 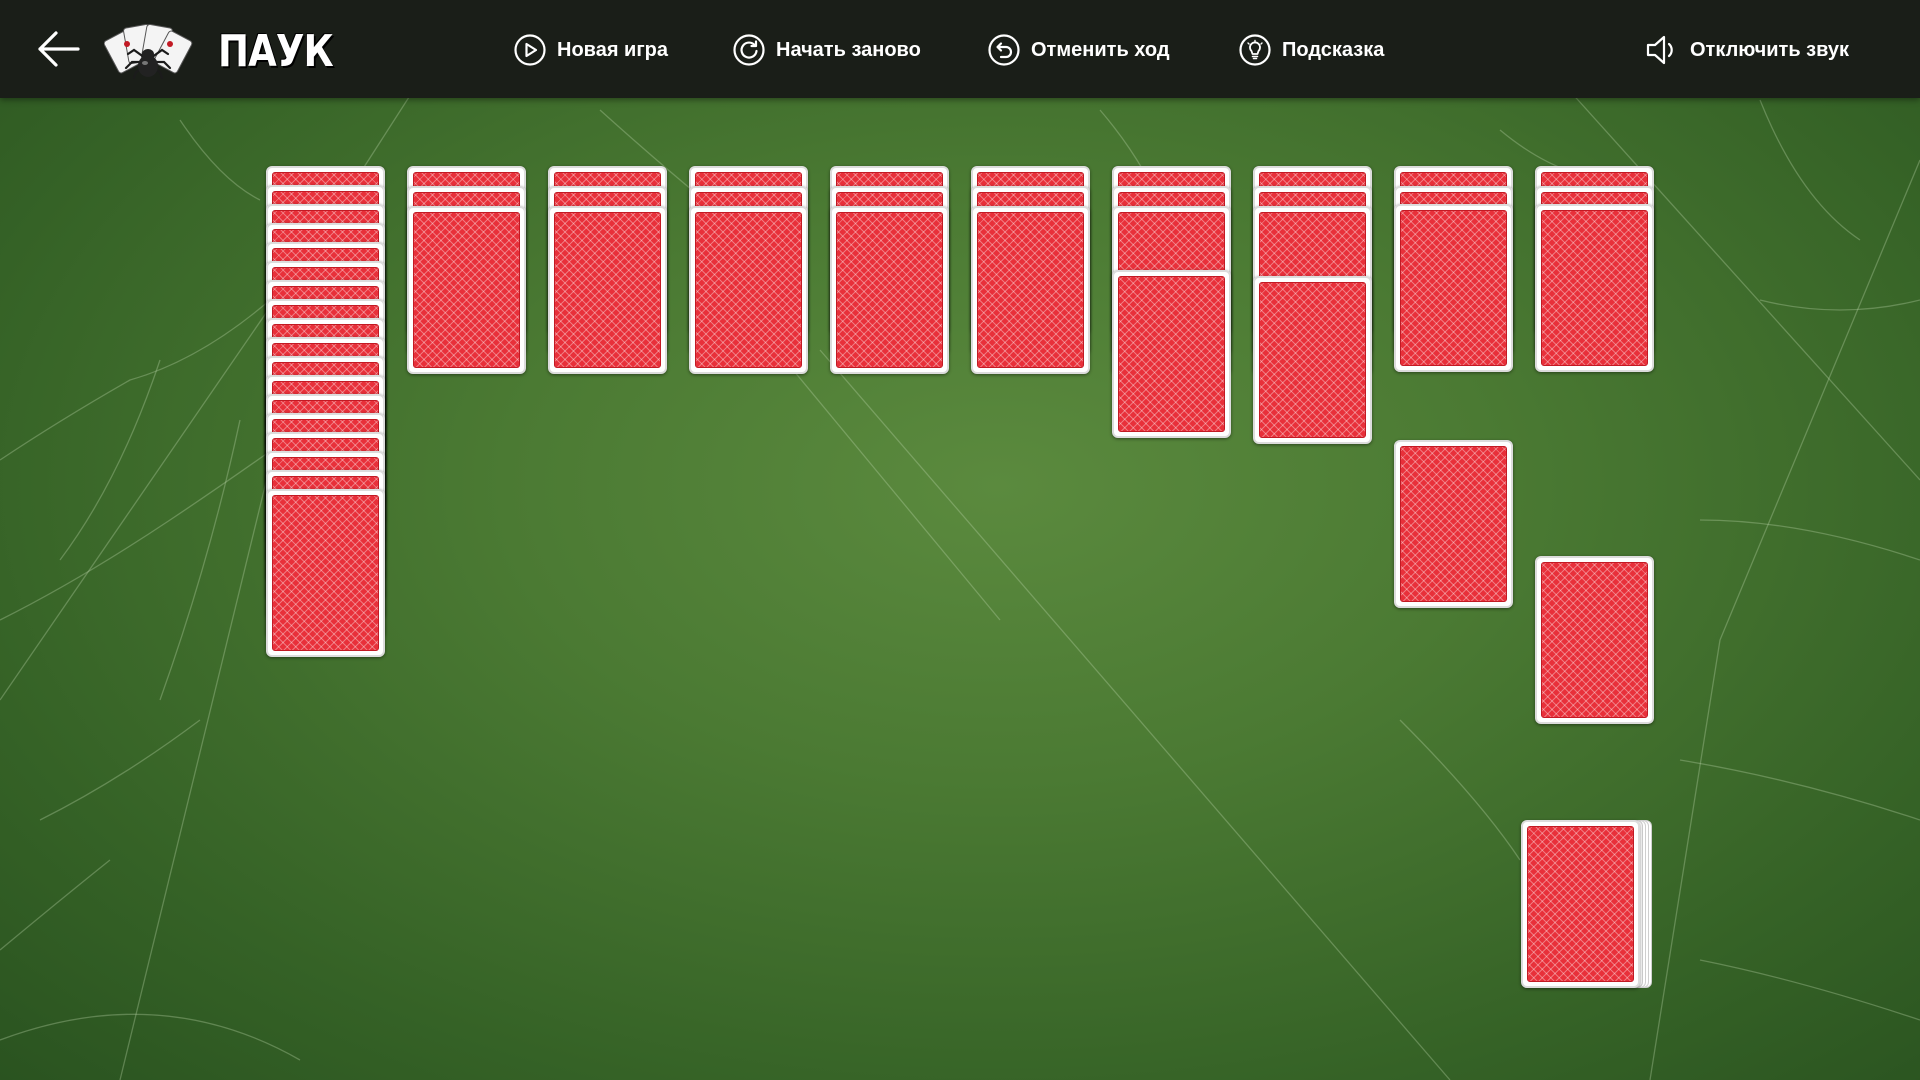 What do you see at coordinates (1770, 49) in the screenshot?
I see `mute-sound-label: Отключить звук` at bounding box center [1770, 49].